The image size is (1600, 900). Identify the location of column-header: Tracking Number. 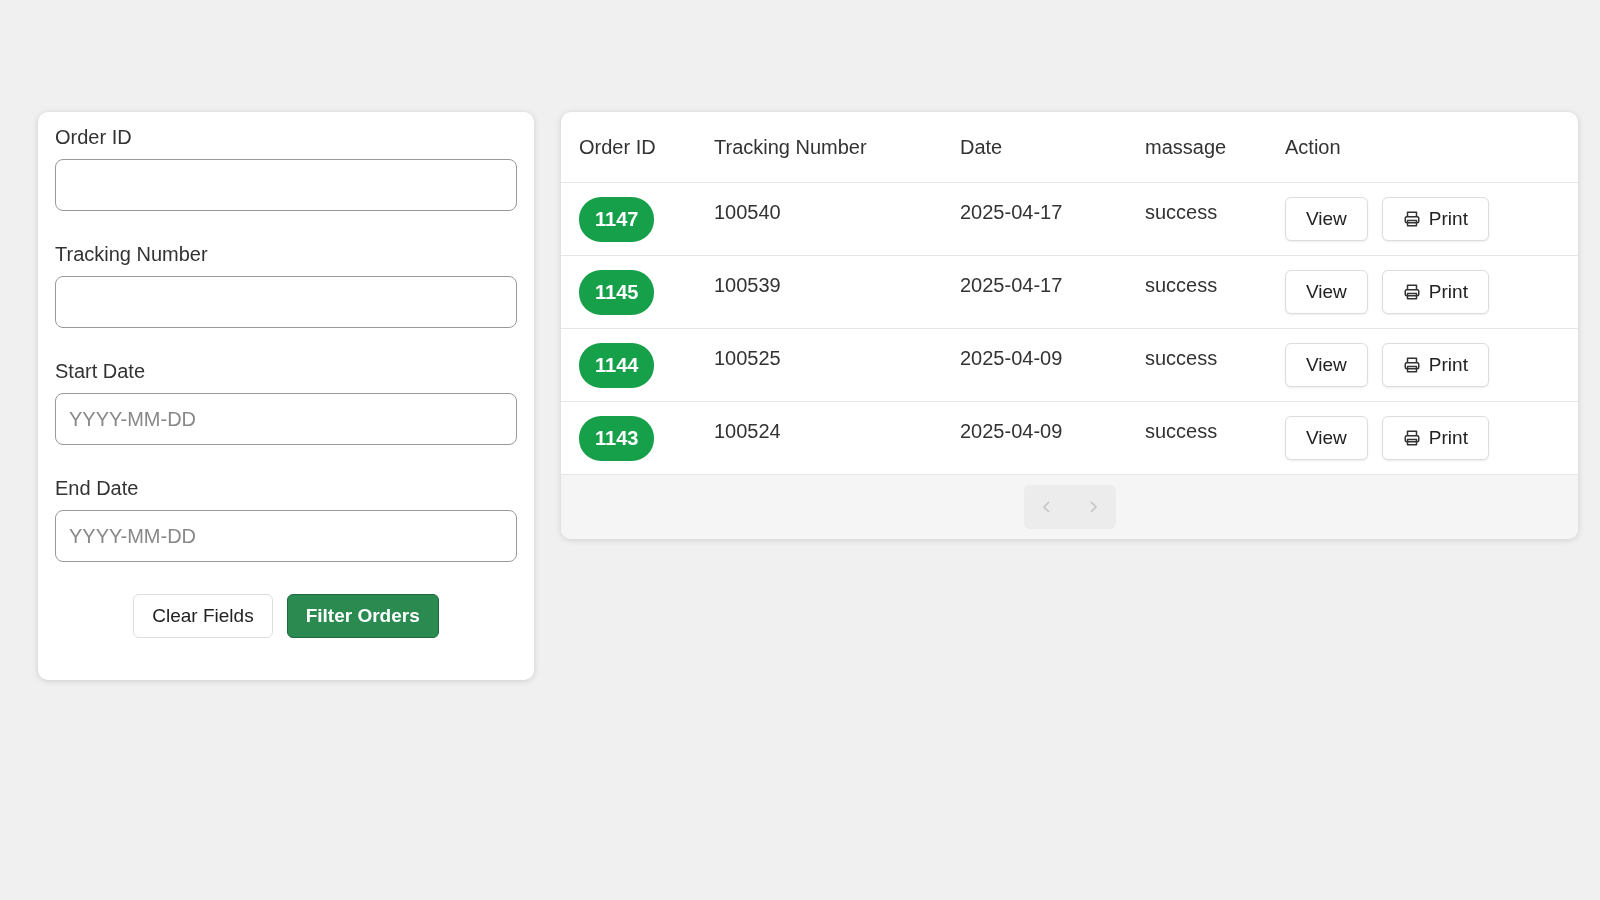
(791, 147).